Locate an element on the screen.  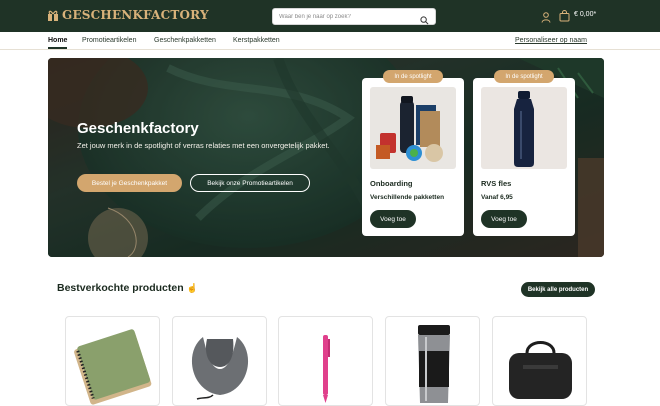
product-card-notebook is located at coordinates (112, 361).